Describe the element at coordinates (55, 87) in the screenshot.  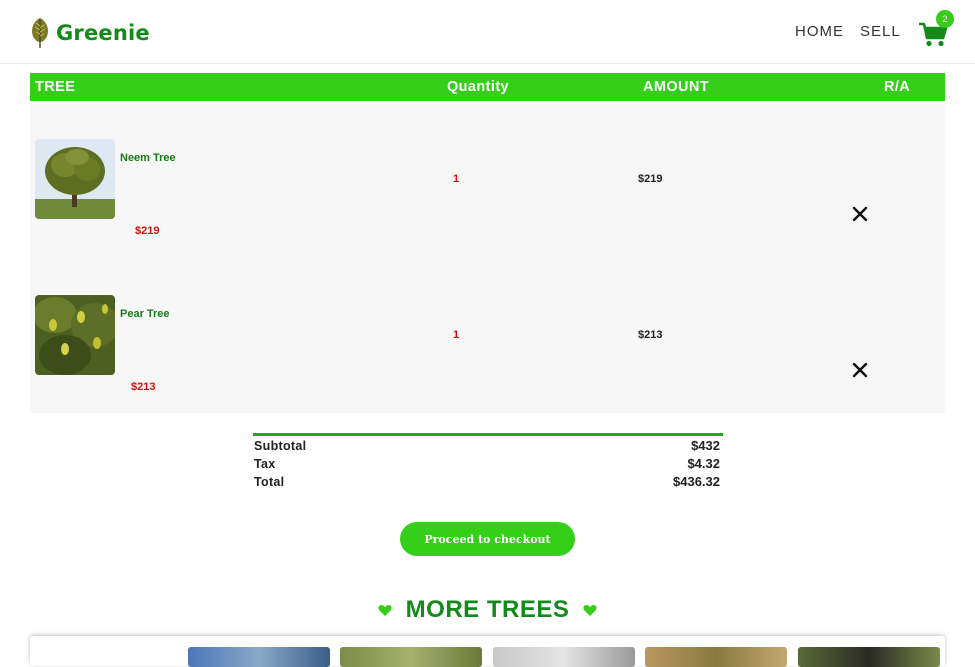
I see `column-header-tree: TREE` at that location.